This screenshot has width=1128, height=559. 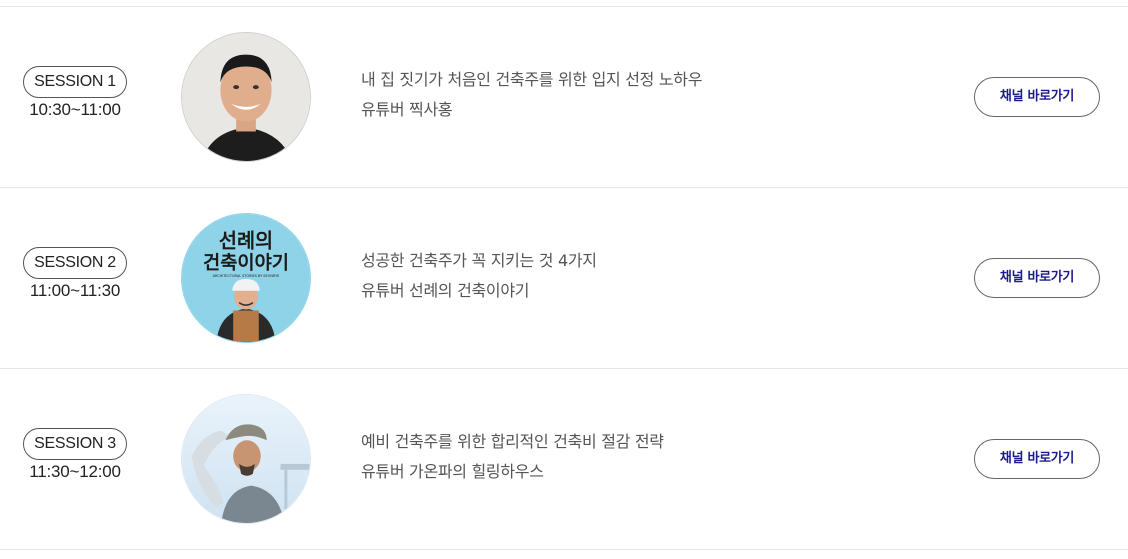 I want to click on session-texts: 성공한 건축주가 꼭 지키는 것 4가지 유튜버 선례의 건축이야기, so click(x=479, y=276).